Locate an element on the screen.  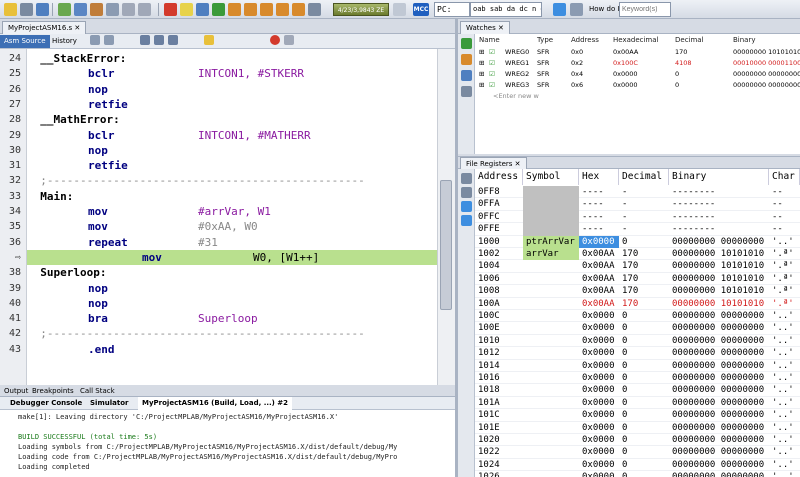
read-device-icon is located at coordinates (112, 9).